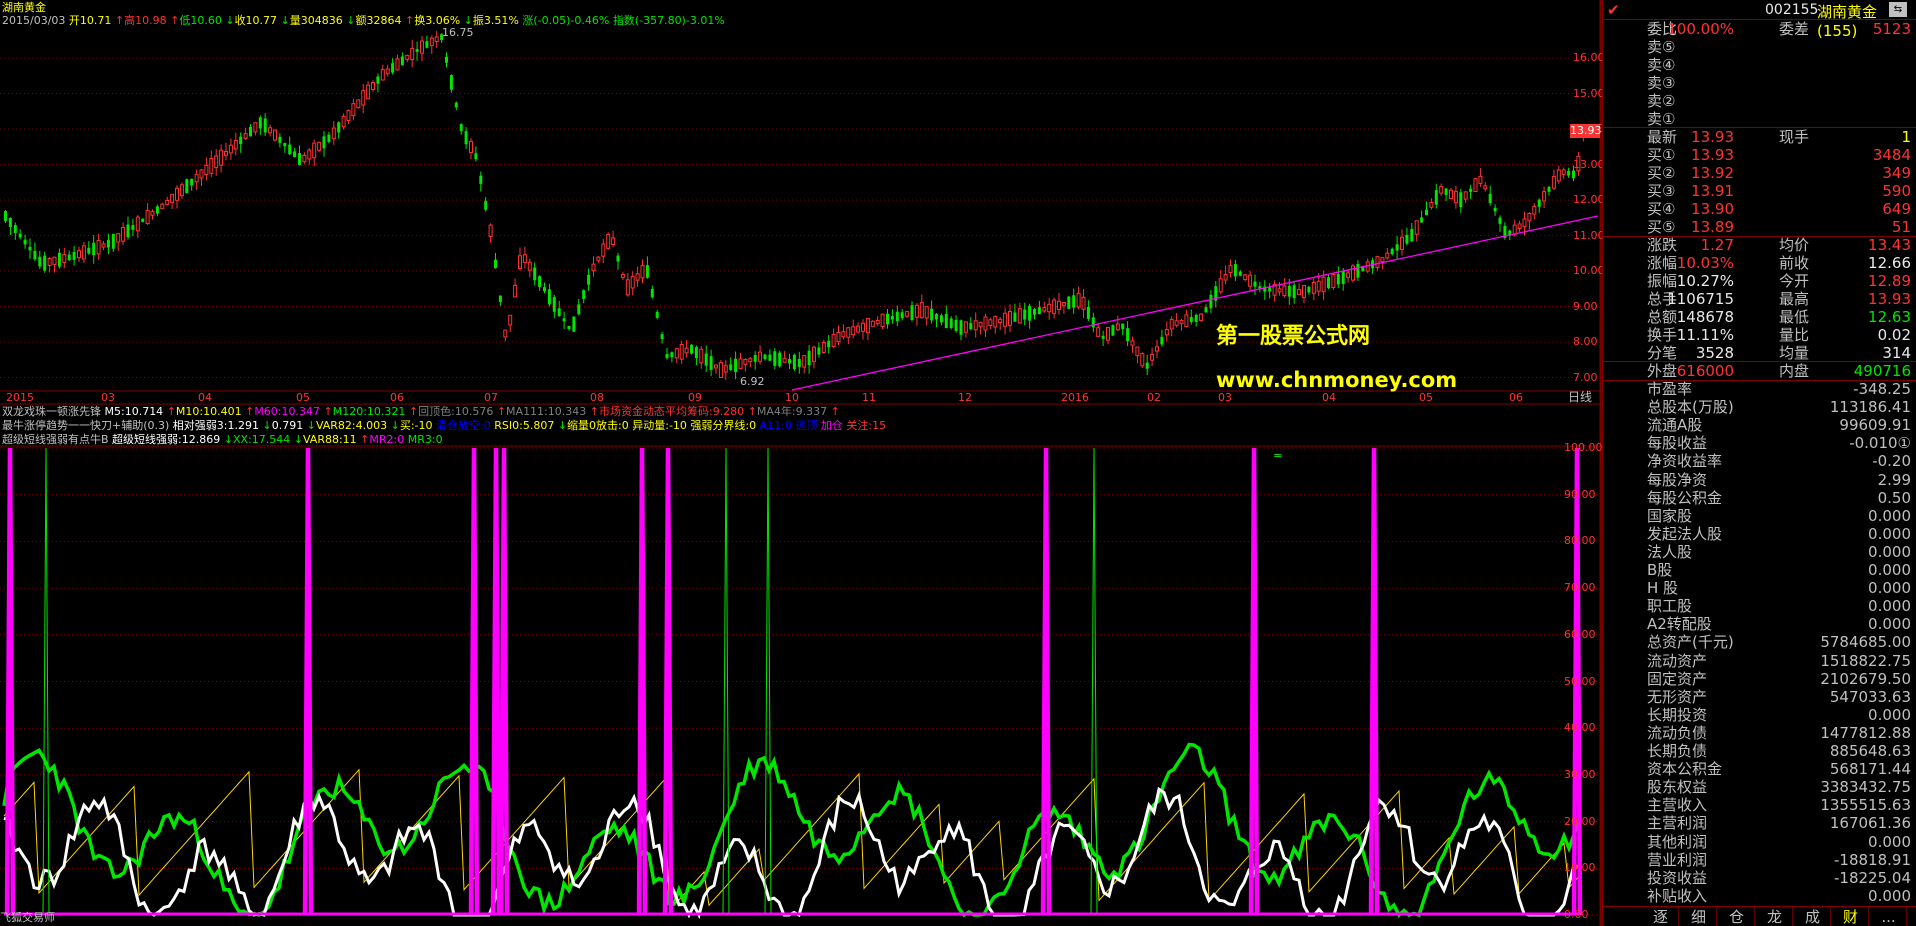 The image size is (1916, 926). What do you see at coordinates (831, 425) in the screenshot?
I see `indicator-item: 加仓` at bounding box center [831, 425].